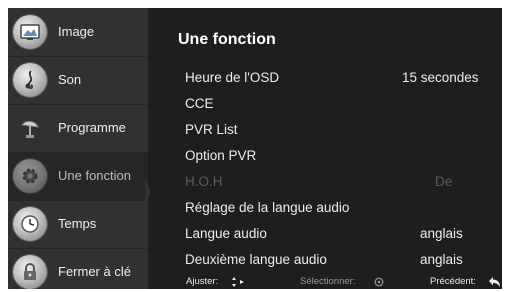 This screenshot has height=292, width=510. Describe the element at coordinates (70, 79) in the screenshot. I see `sidebar-item-label: Son` at that location.